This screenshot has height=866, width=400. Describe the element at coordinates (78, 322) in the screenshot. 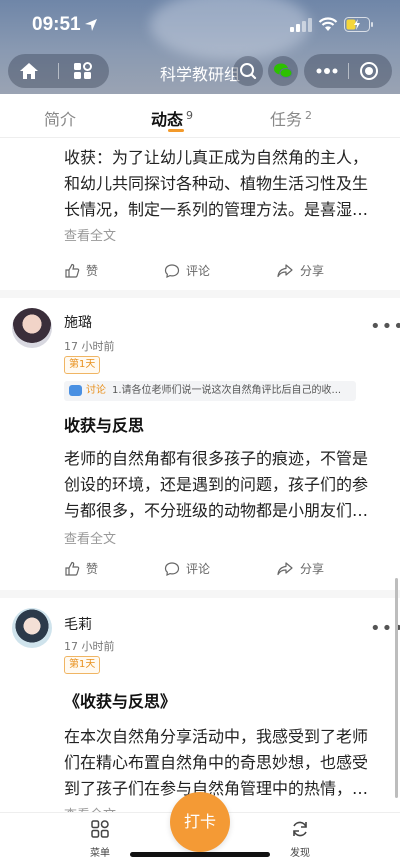

I see `author-name: 施璐` at that location.